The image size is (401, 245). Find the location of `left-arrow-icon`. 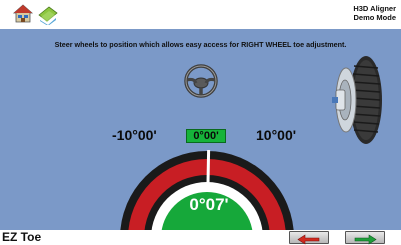

left-arrow-icon is located at coordinates (308, 239).